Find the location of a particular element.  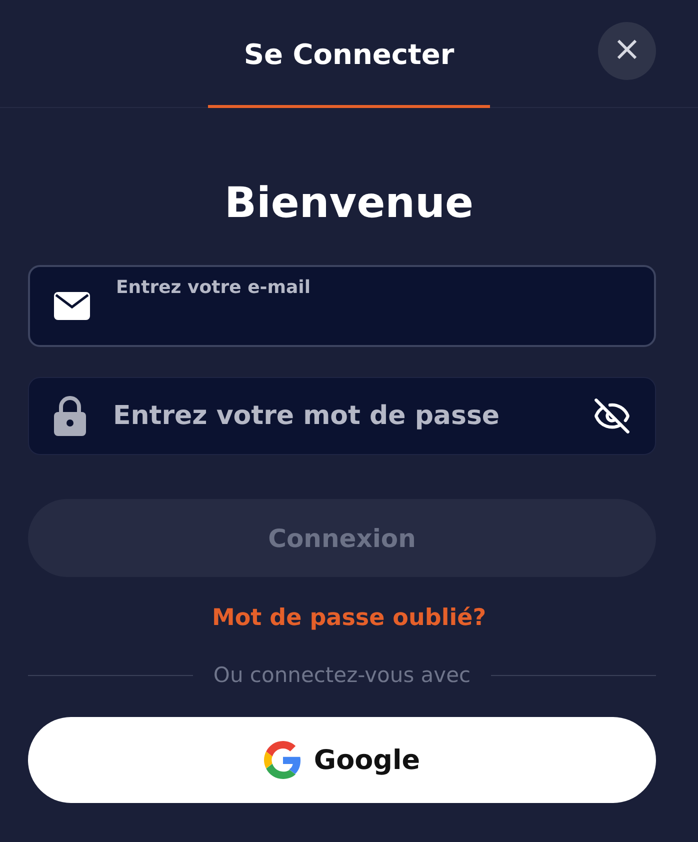

envelope-icon is located at coordinates (72, 306).